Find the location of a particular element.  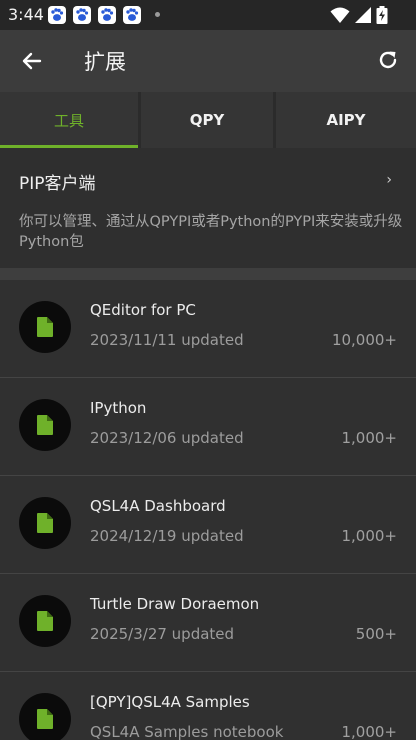

tab-qpy: QPY is located at coordinates (207, 120).